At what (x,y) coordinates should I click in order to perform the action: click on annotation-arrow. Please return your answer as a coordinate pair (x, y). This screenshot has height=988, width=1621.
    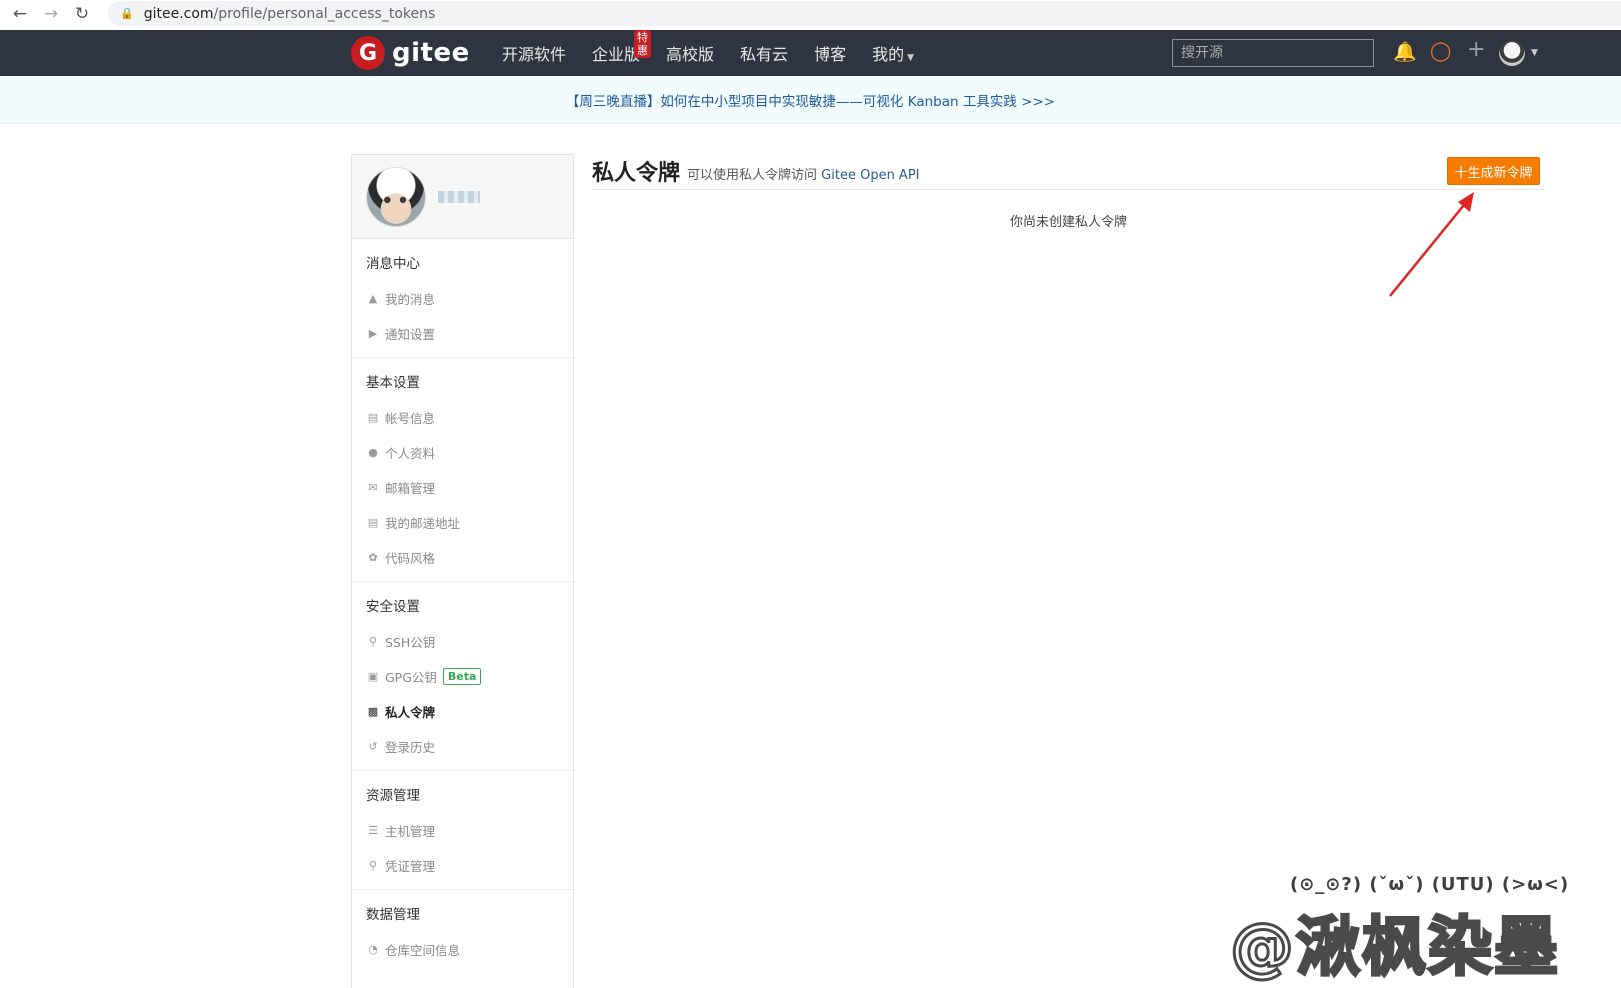
    Looking at the image, I should click on (1431, 244).